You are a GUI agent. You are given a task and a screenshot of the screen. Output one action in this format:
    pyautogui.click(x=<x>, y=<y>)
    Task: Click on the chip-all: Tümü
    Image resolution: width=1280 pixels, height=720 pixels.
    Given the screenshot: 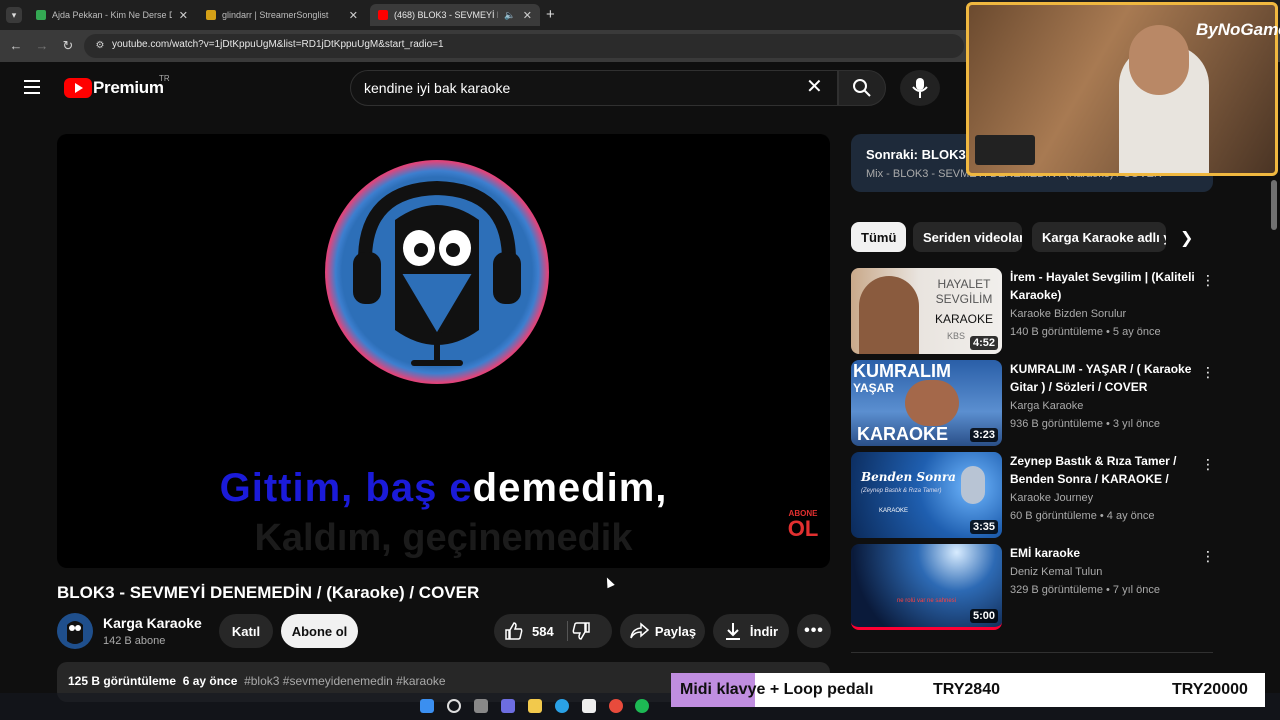 What is the action you would take?
    pyautogui.click(x=878, y=237)
    